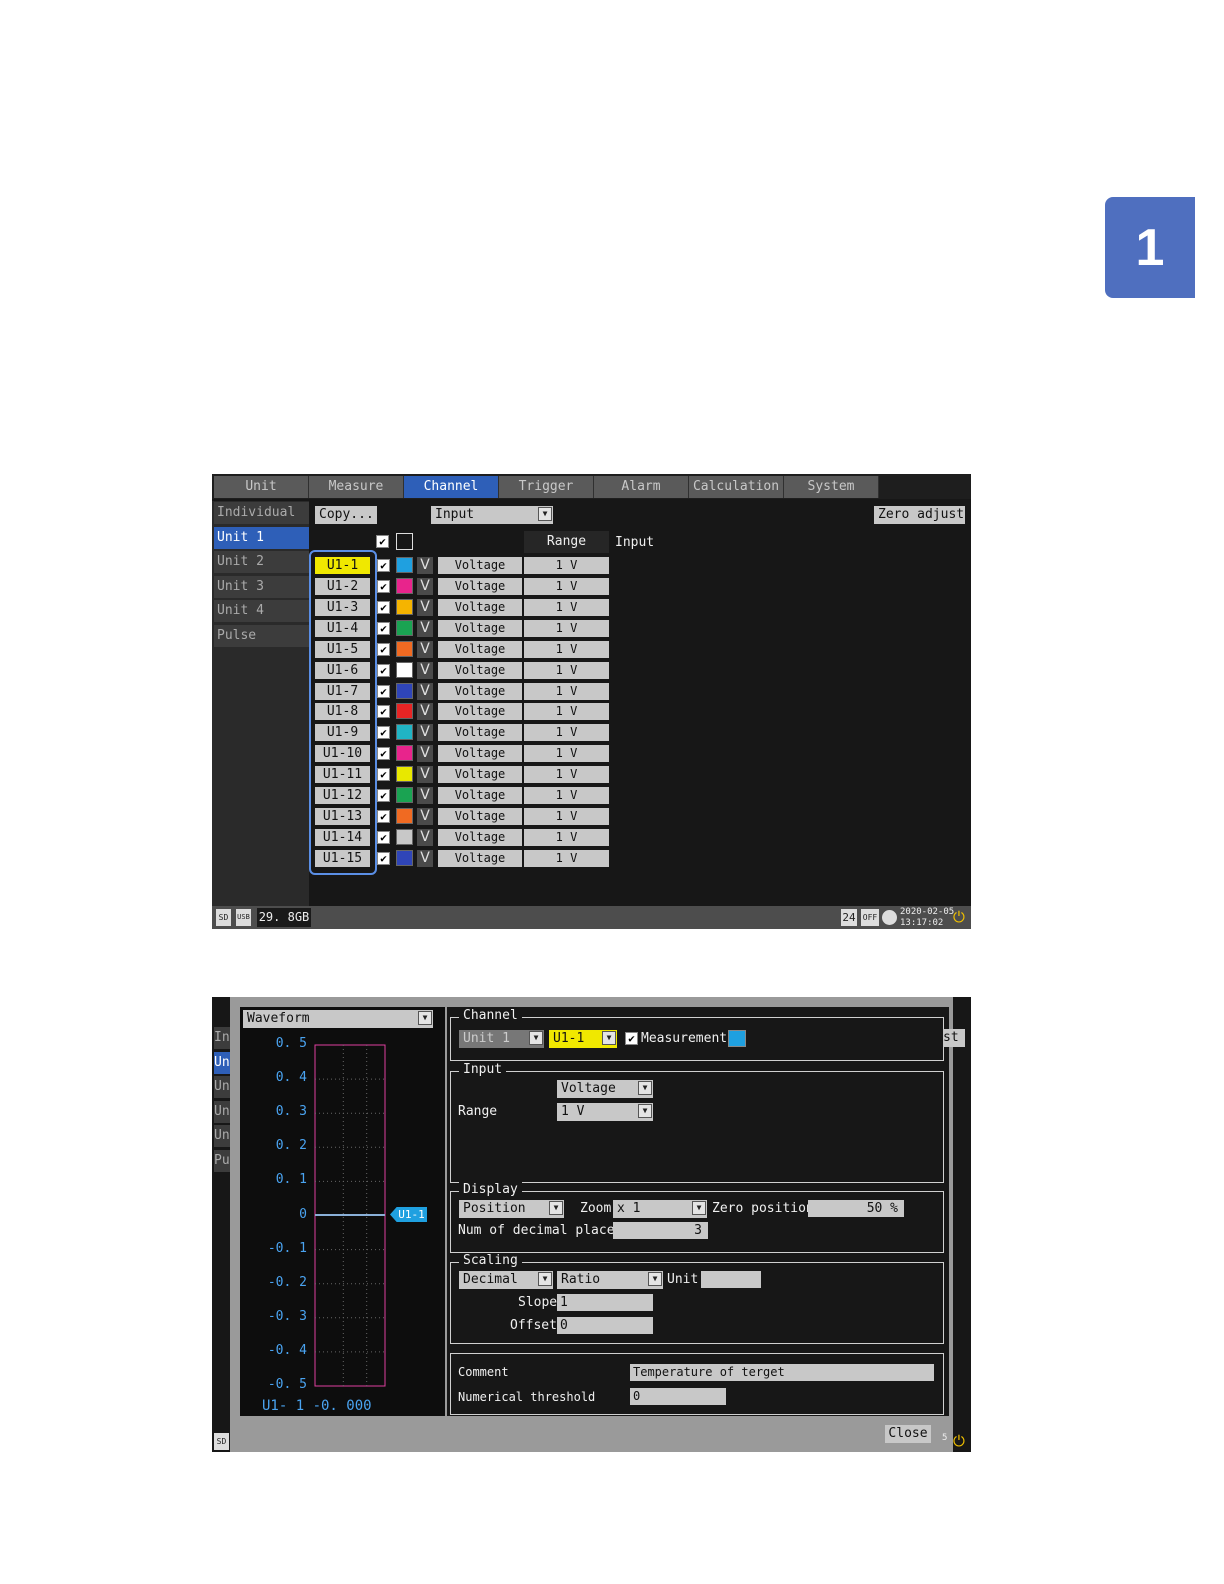 The height and width of the screenshot is (1584, 1224). I want to click on scaling-notation-select: Decimal ▼, so click(506, 1280).